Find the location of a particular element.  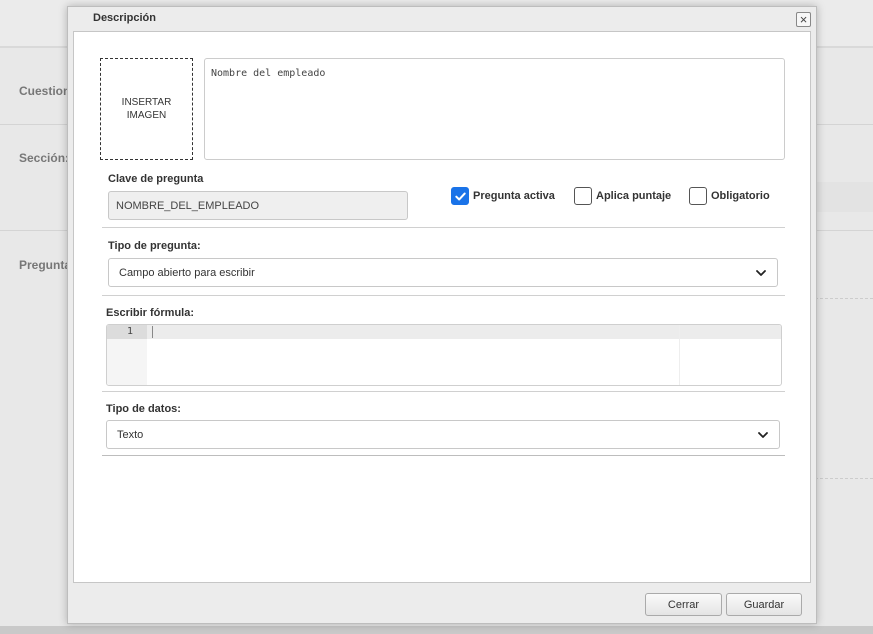

editor-cursor is located at coordinates (152, 332).